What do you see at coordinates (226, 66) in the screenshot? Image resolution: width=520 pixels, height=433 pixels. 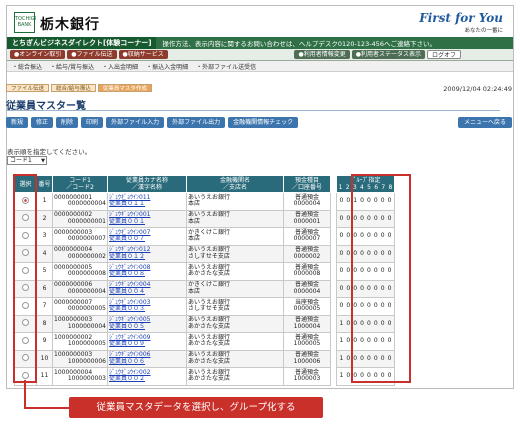 I see `submenu-external-file: ・外部ファイル送受信` at bounding box center [226, 66].